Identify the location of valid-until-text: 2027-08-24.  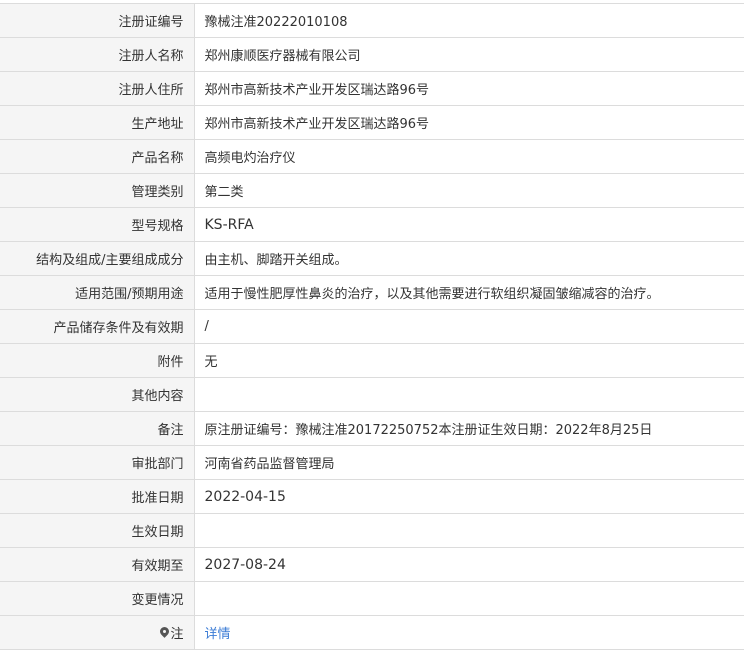
(245, 564).